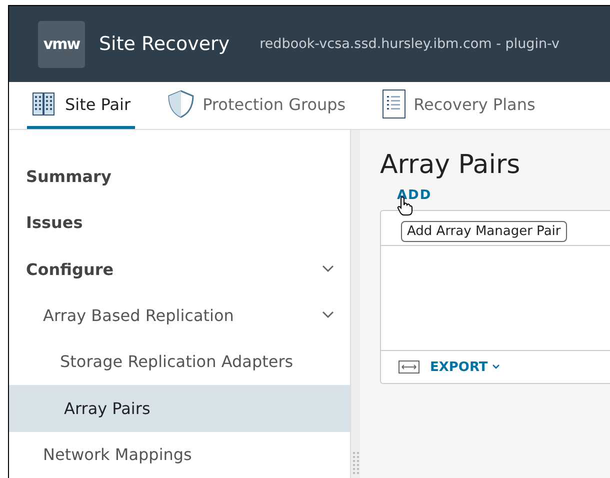  I want to click on tab: Protection Groups, so click(256, 105).